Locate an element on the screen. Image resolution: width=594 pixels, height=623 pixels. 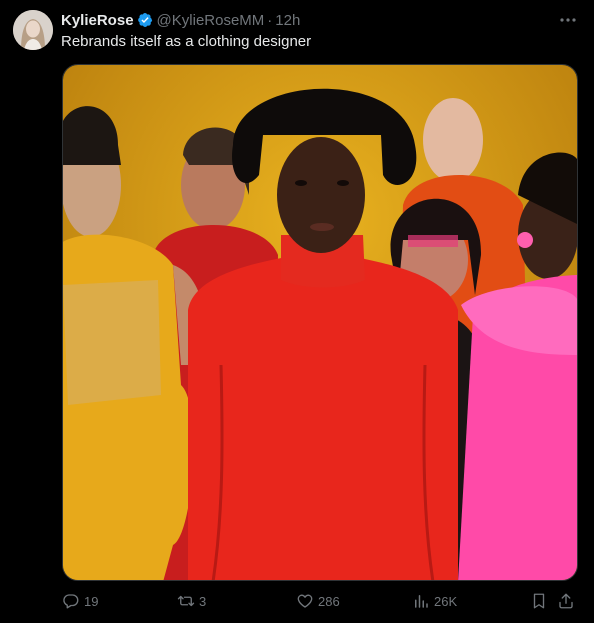
share-icon is located at coordinates (566, 601).